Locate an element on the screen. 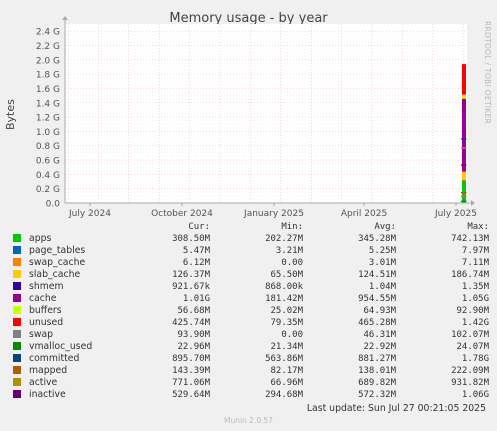  legend-min-value: 3.21M is located at coordinates (289, 251).